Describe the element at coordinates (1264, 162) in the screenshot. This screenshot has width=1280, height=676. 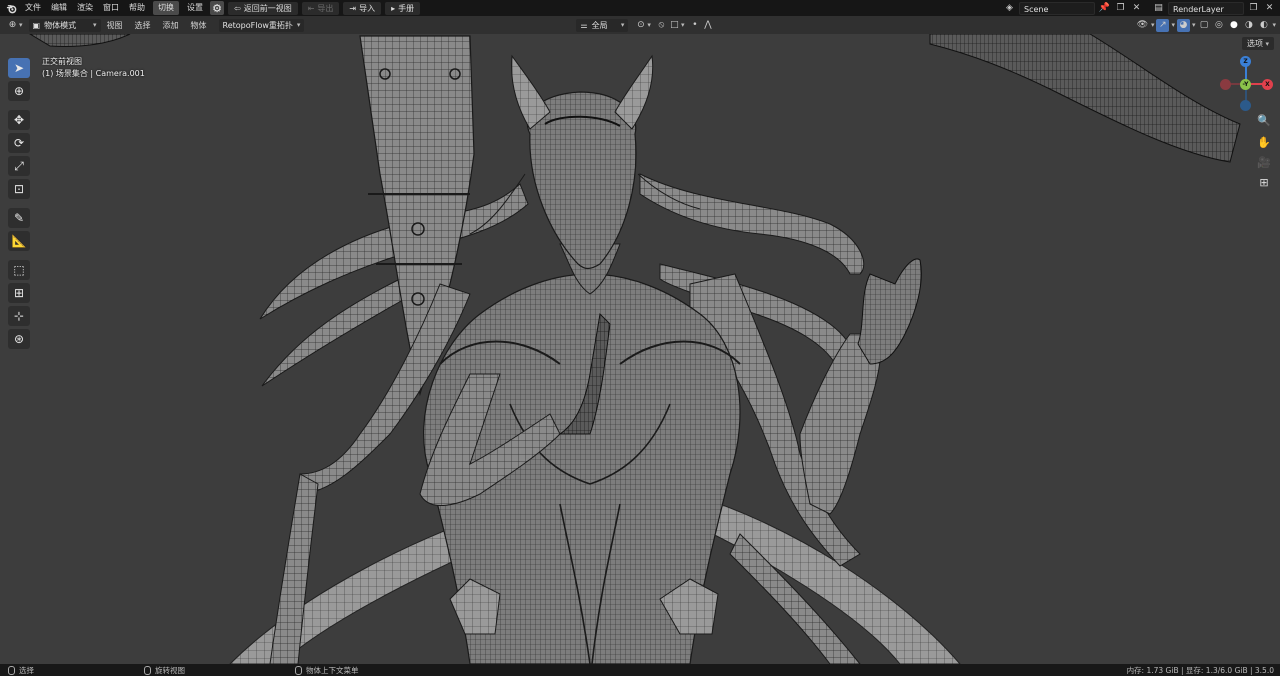
I see `camera-view-icon: 🎥` at that location.